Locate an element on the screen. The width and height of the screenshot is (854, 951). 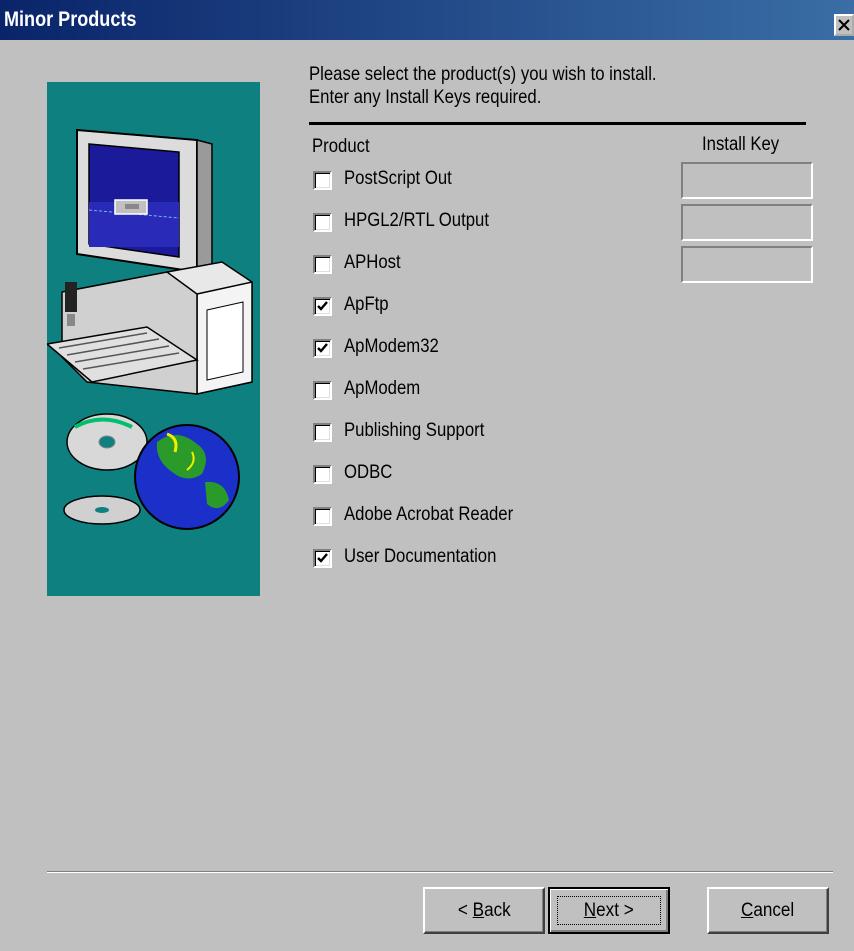
cancel-button: Cancel is located at coordinates (768, 910).